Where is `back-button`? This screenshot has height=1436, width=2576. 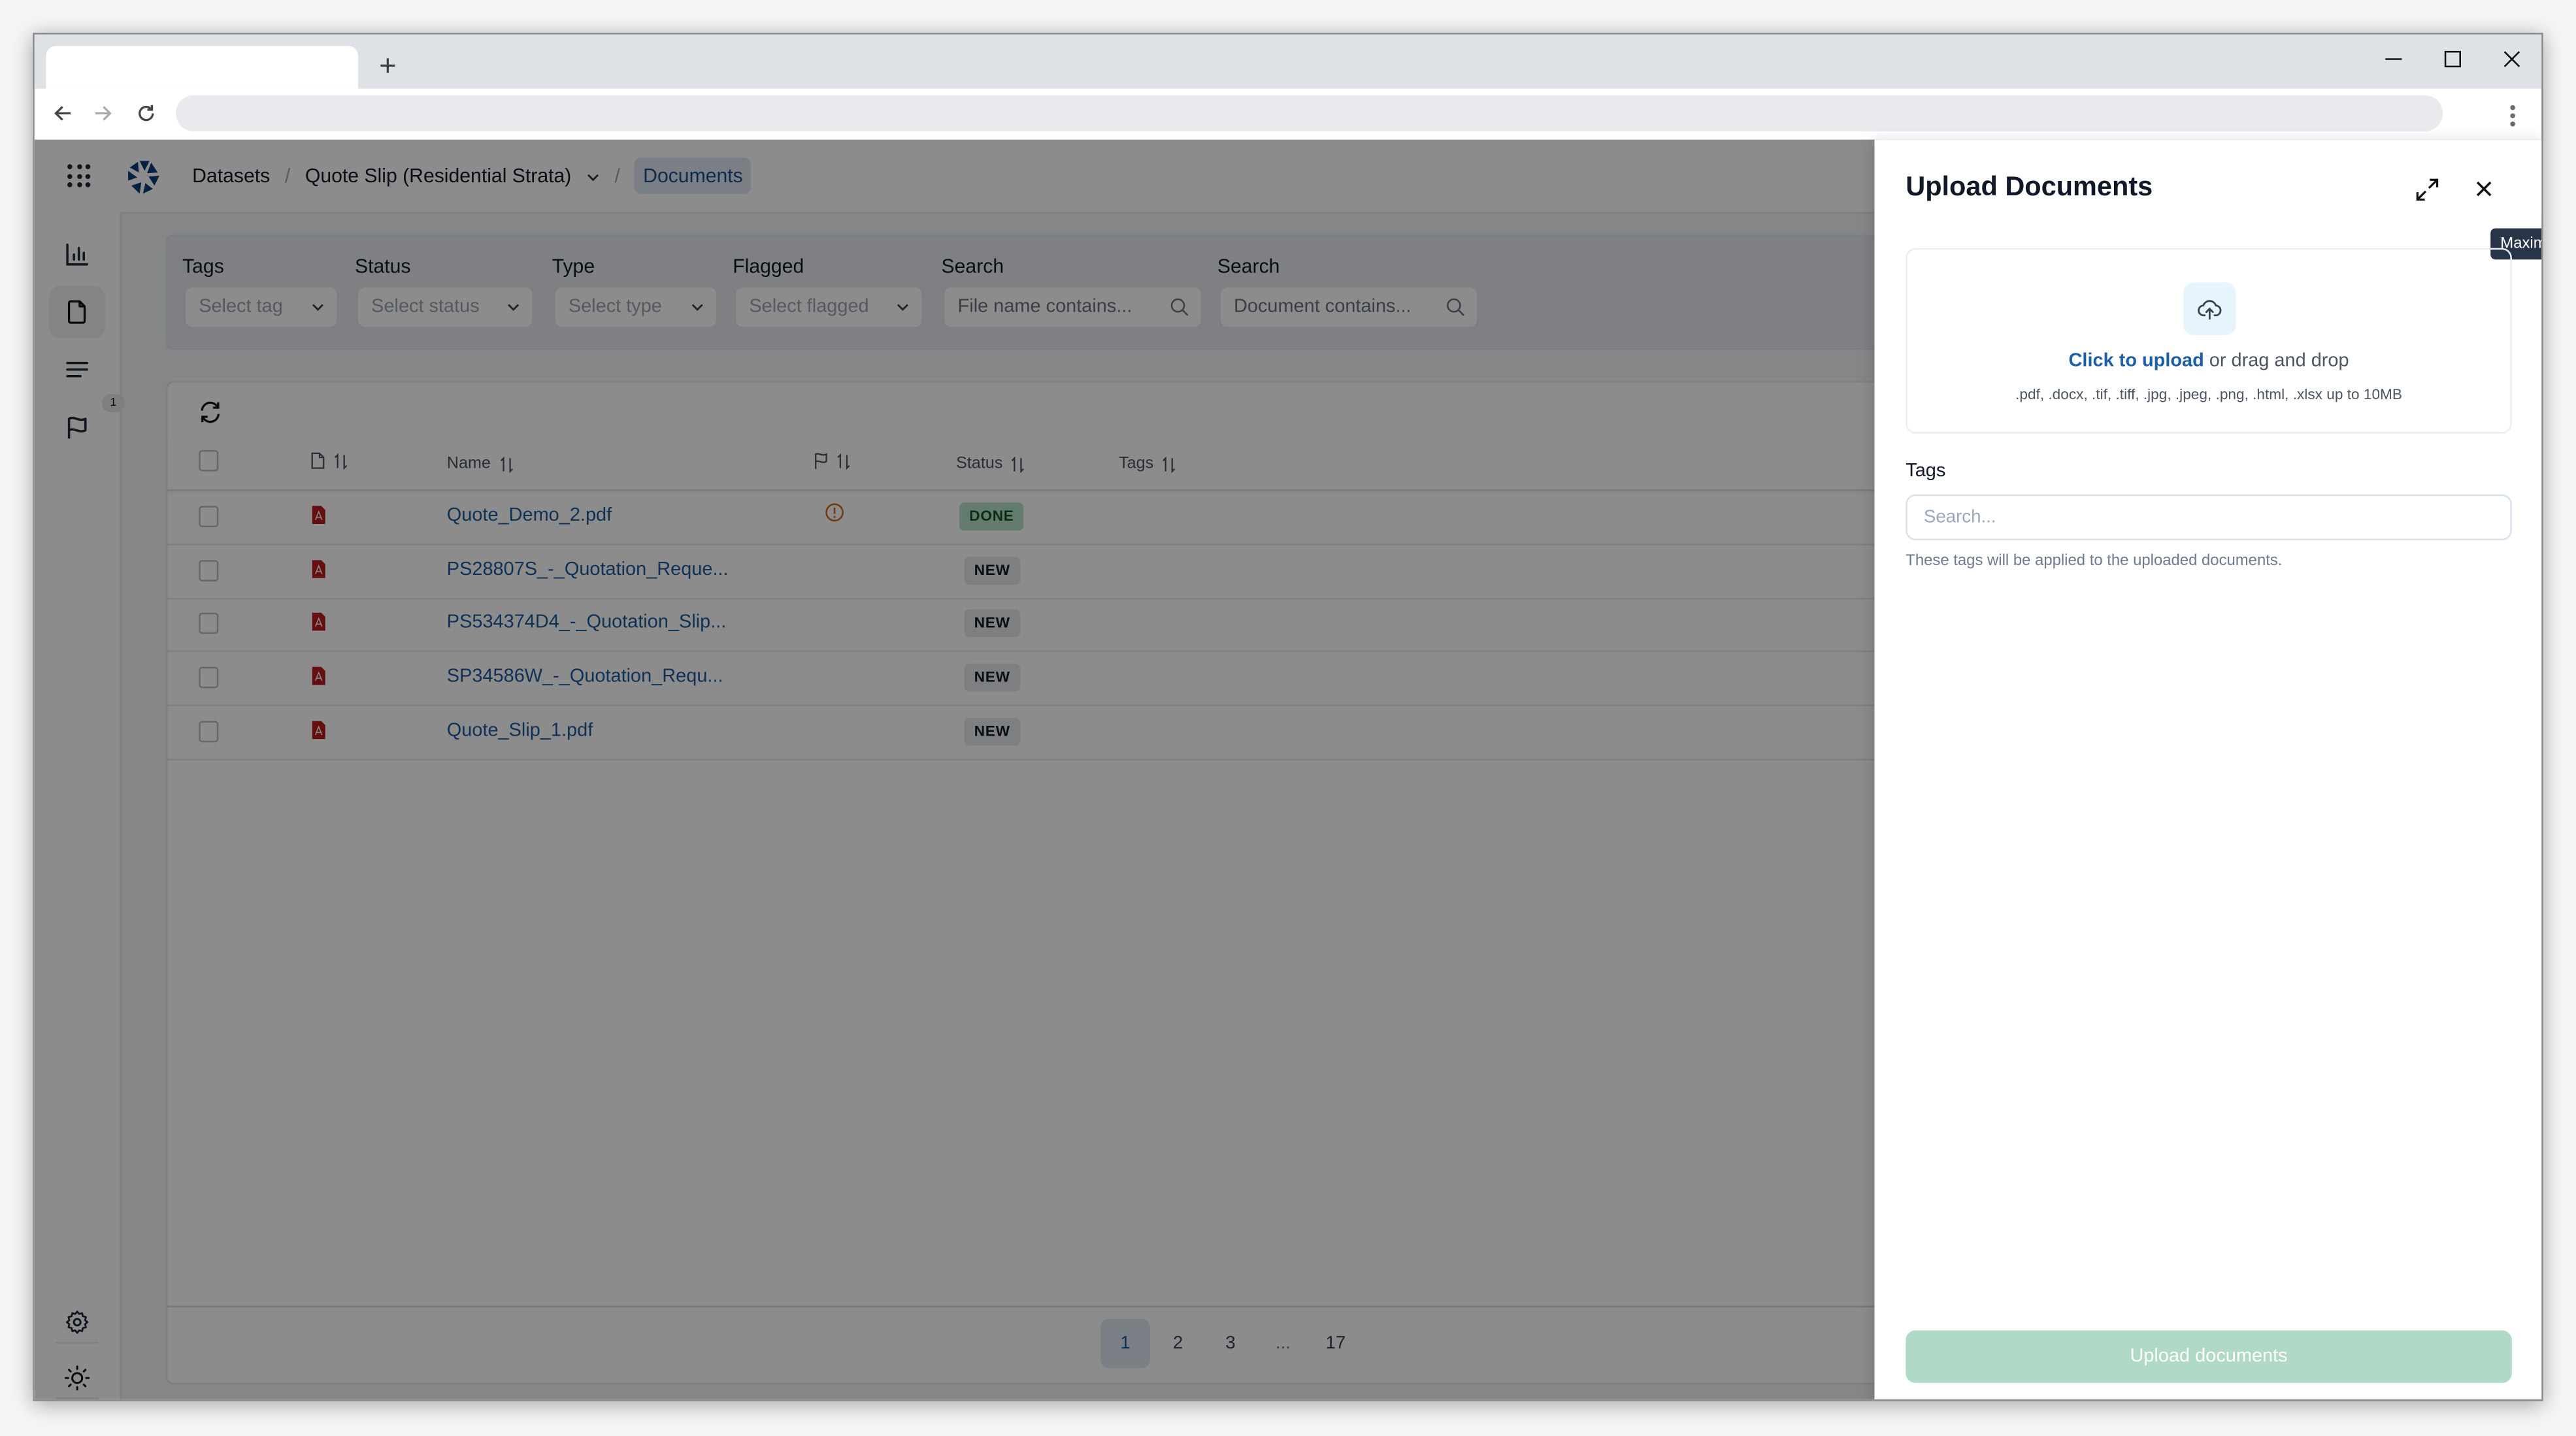 back-button is located at coordinates (62, 113).